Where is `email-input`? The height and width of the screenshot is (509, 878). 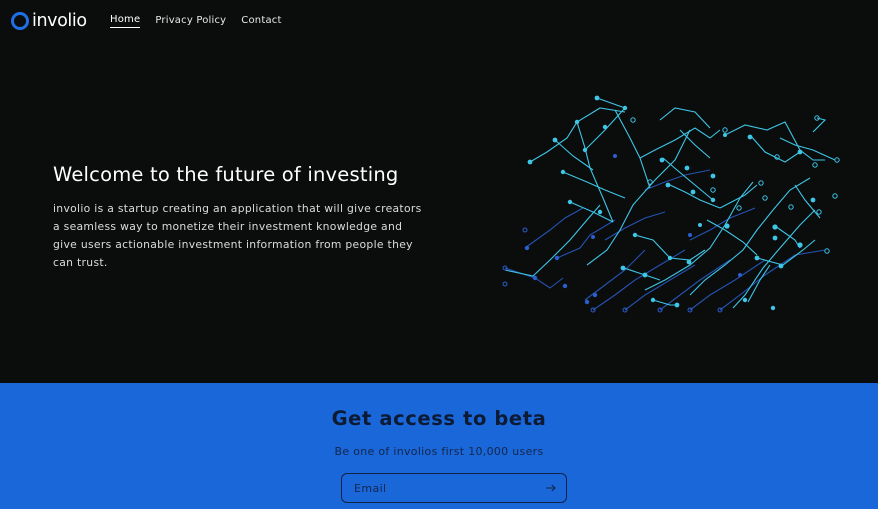
email-input is located at coordinates (437, 488).